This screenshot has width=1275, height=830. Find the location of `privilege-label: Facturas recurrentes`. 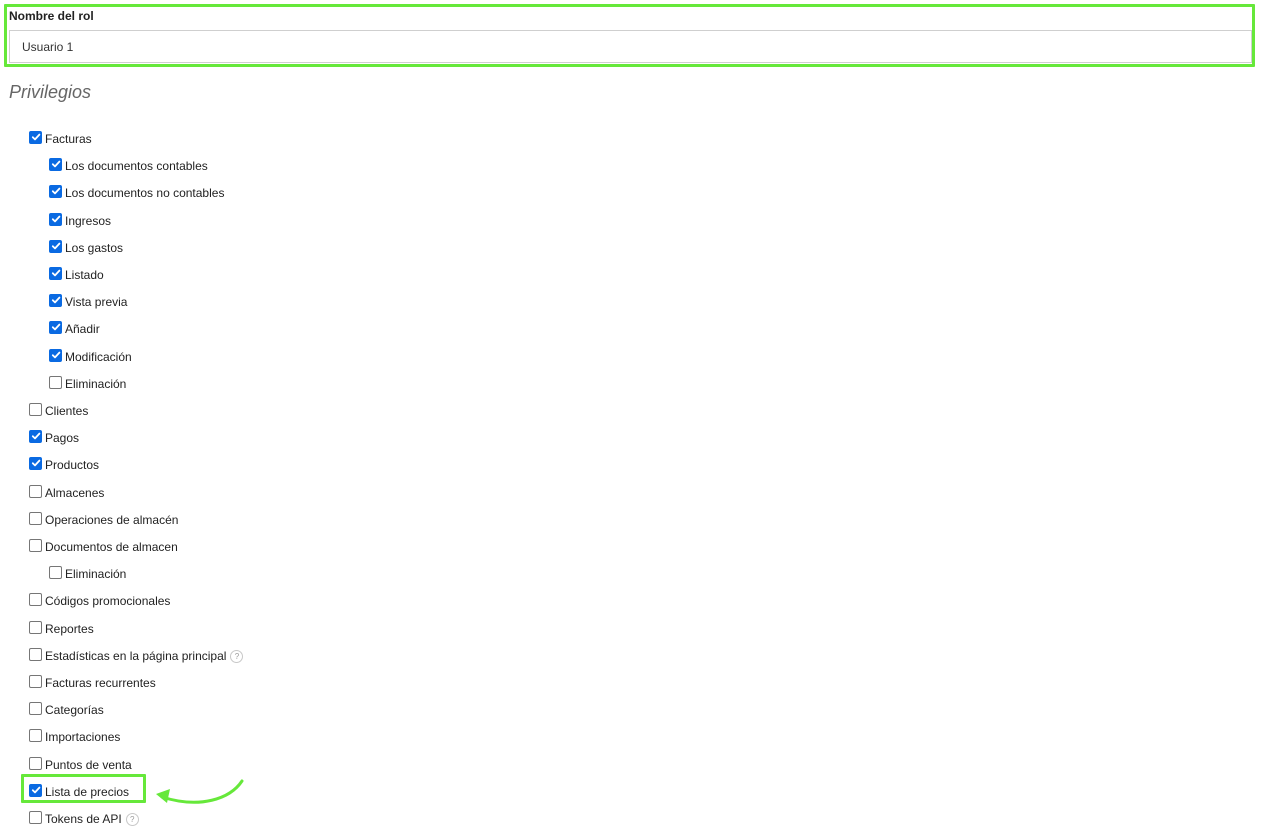

privilege-label: Facturas recurrentes is located at coordinates (100, 683).